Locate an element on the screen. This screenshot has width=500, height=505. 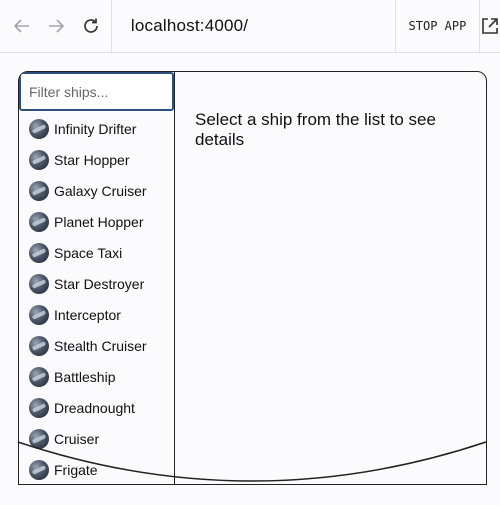
stop-app-button: STOP APP is located at coordinates (438, 26).